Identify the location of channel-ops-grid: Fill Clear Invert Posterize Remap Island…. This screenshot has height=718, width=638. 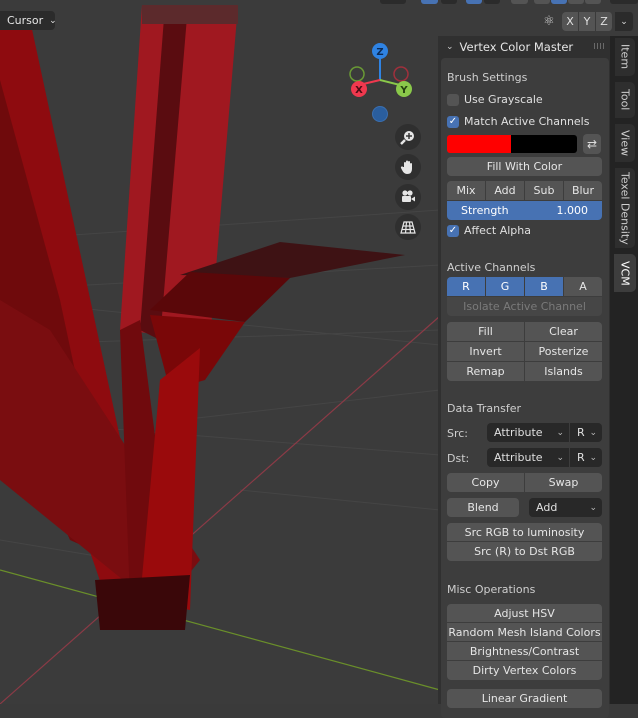
(524, 351).